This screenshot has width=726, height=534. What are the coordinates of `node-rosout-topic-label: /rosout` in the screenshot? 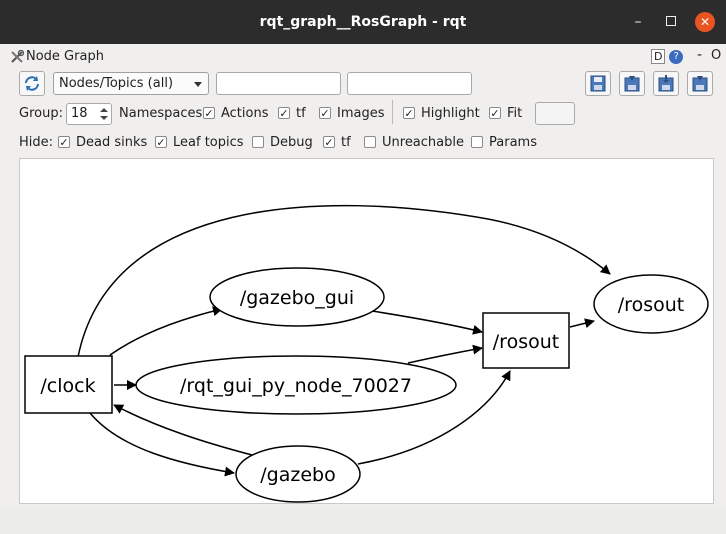 It's located at (526, 342).